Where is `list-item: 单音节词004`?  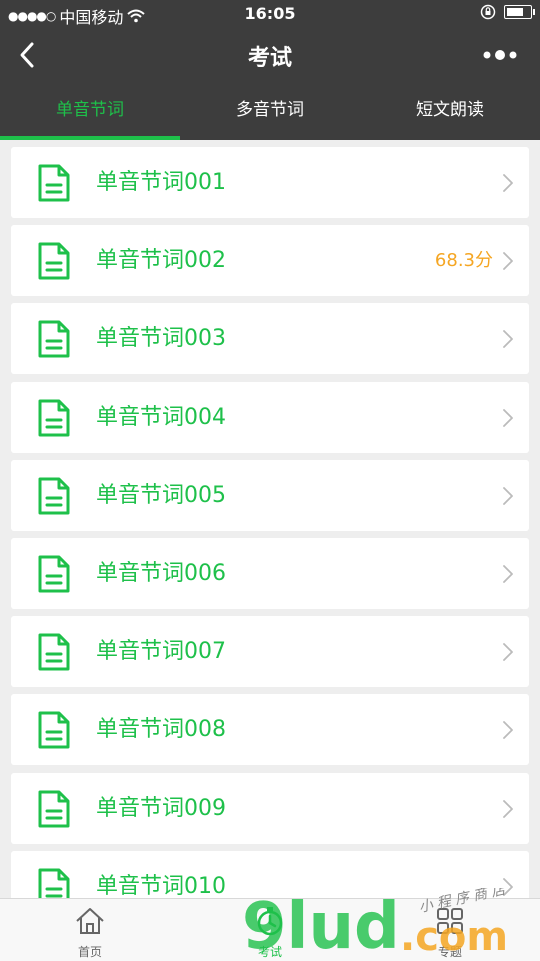 list-item: 单音节词004 is located at coordinates (270, 417).